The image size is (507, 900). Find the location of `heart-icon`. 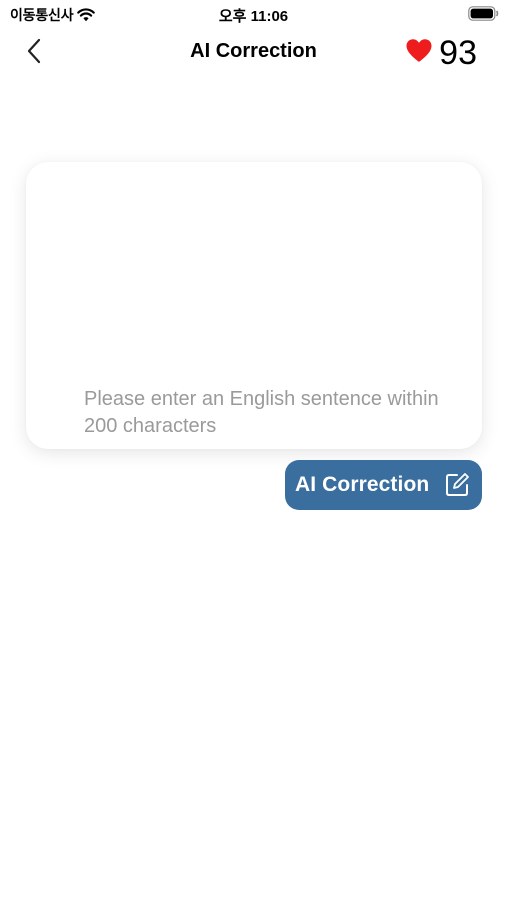

heart-icon is located at coordinates (419, 53).